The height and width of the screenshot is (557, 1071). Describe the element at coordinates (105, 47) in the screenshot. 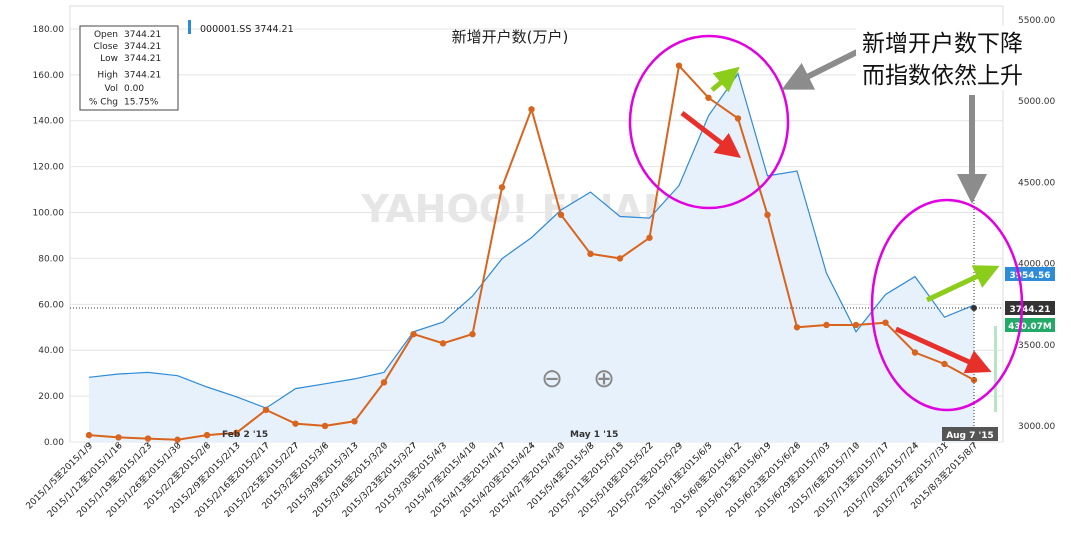

I see `info-row-label: Close` at that location.